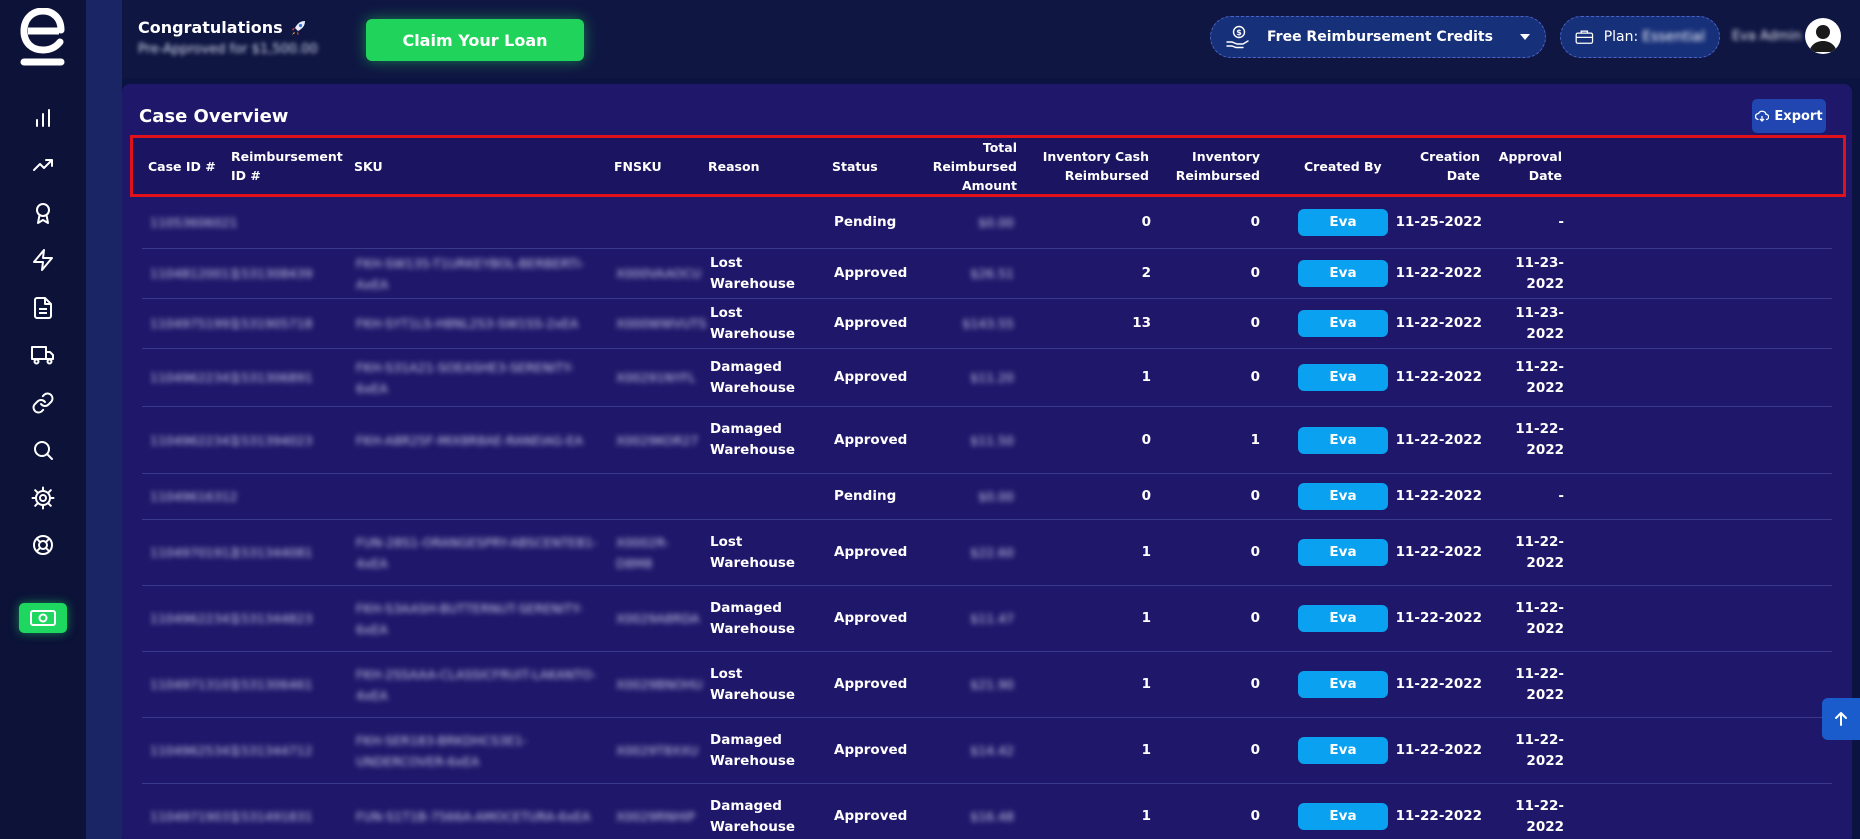 Image resolution: width=1860 pixels, height=839 pixels. Describe the element at coordinates (987, 497) in the screenshot. I see `table-row: 11049616312 Pending $0.00 0 0 Eva 11-22-2022 -` at that location.